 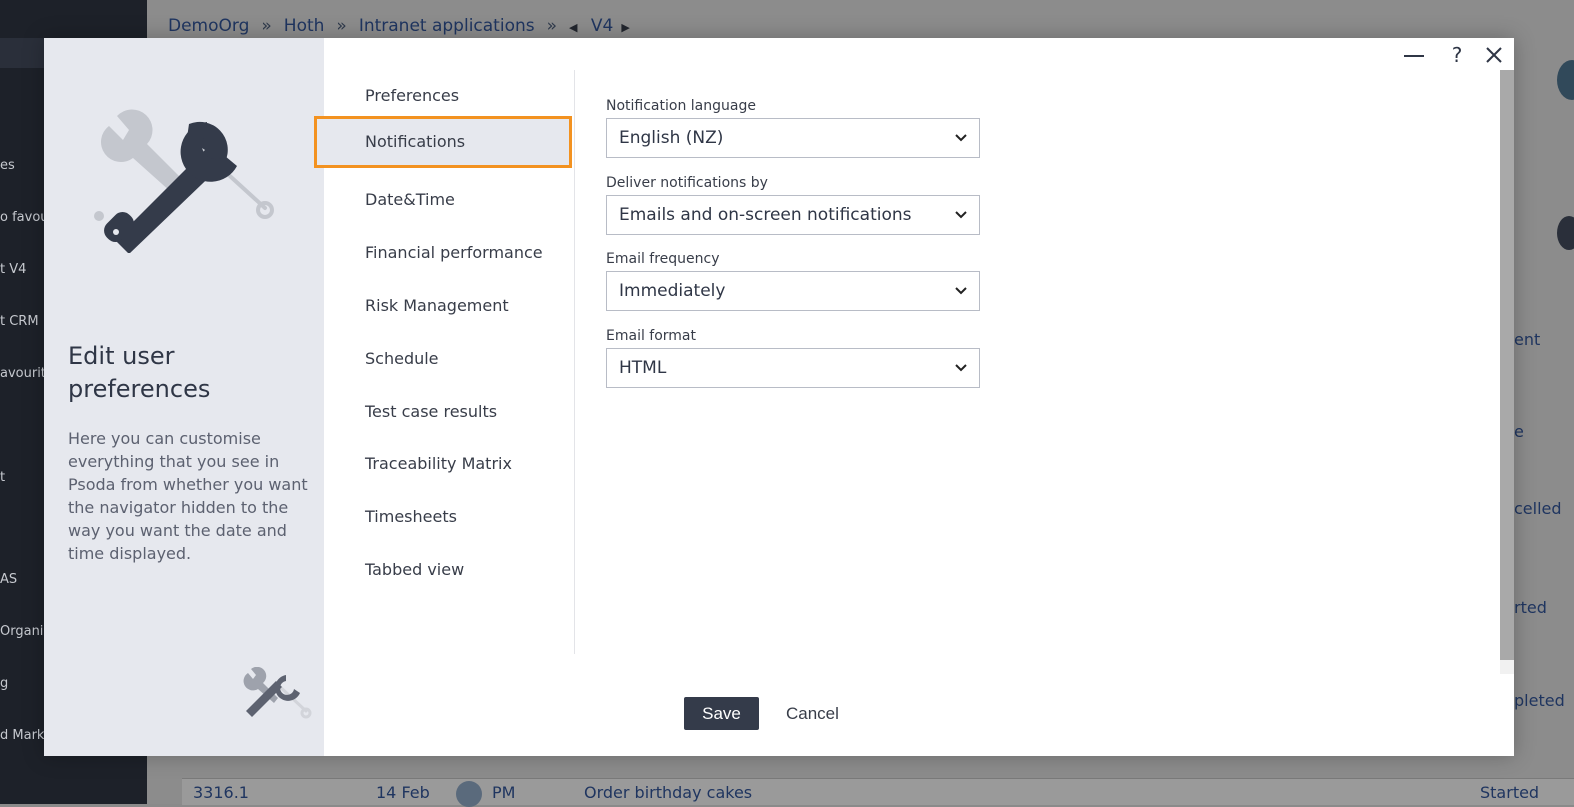 I want to click on breadcrumb-item: Hoth, so click(x=304, y=26).